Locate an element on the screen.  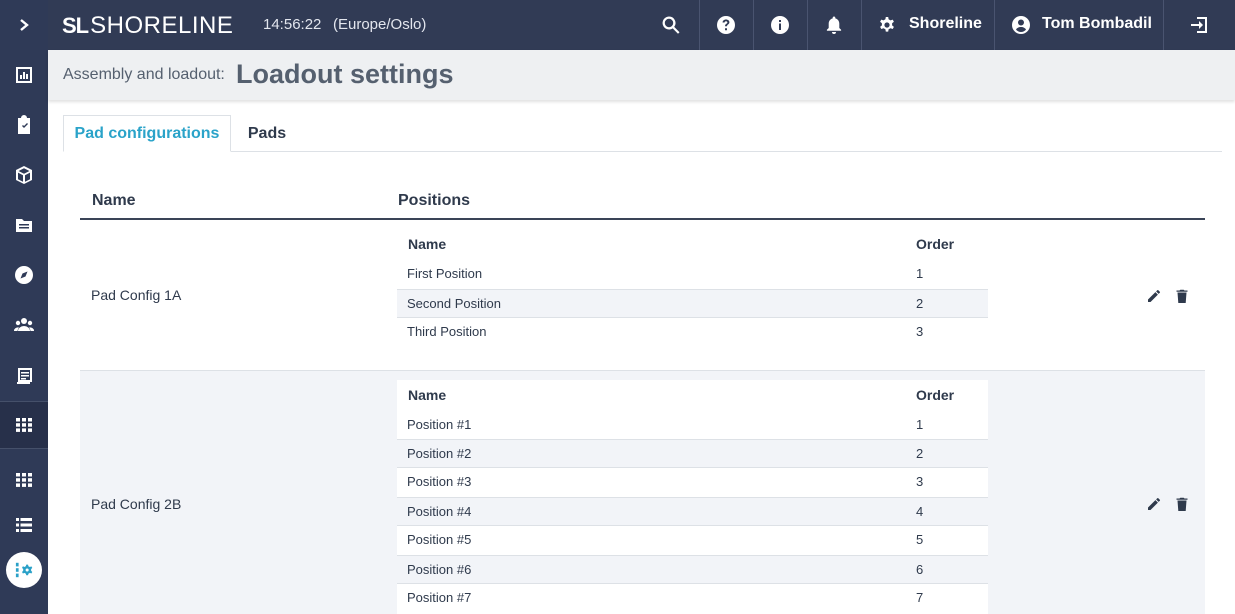
user-circle-icon is located at coordinates (1021, 25).